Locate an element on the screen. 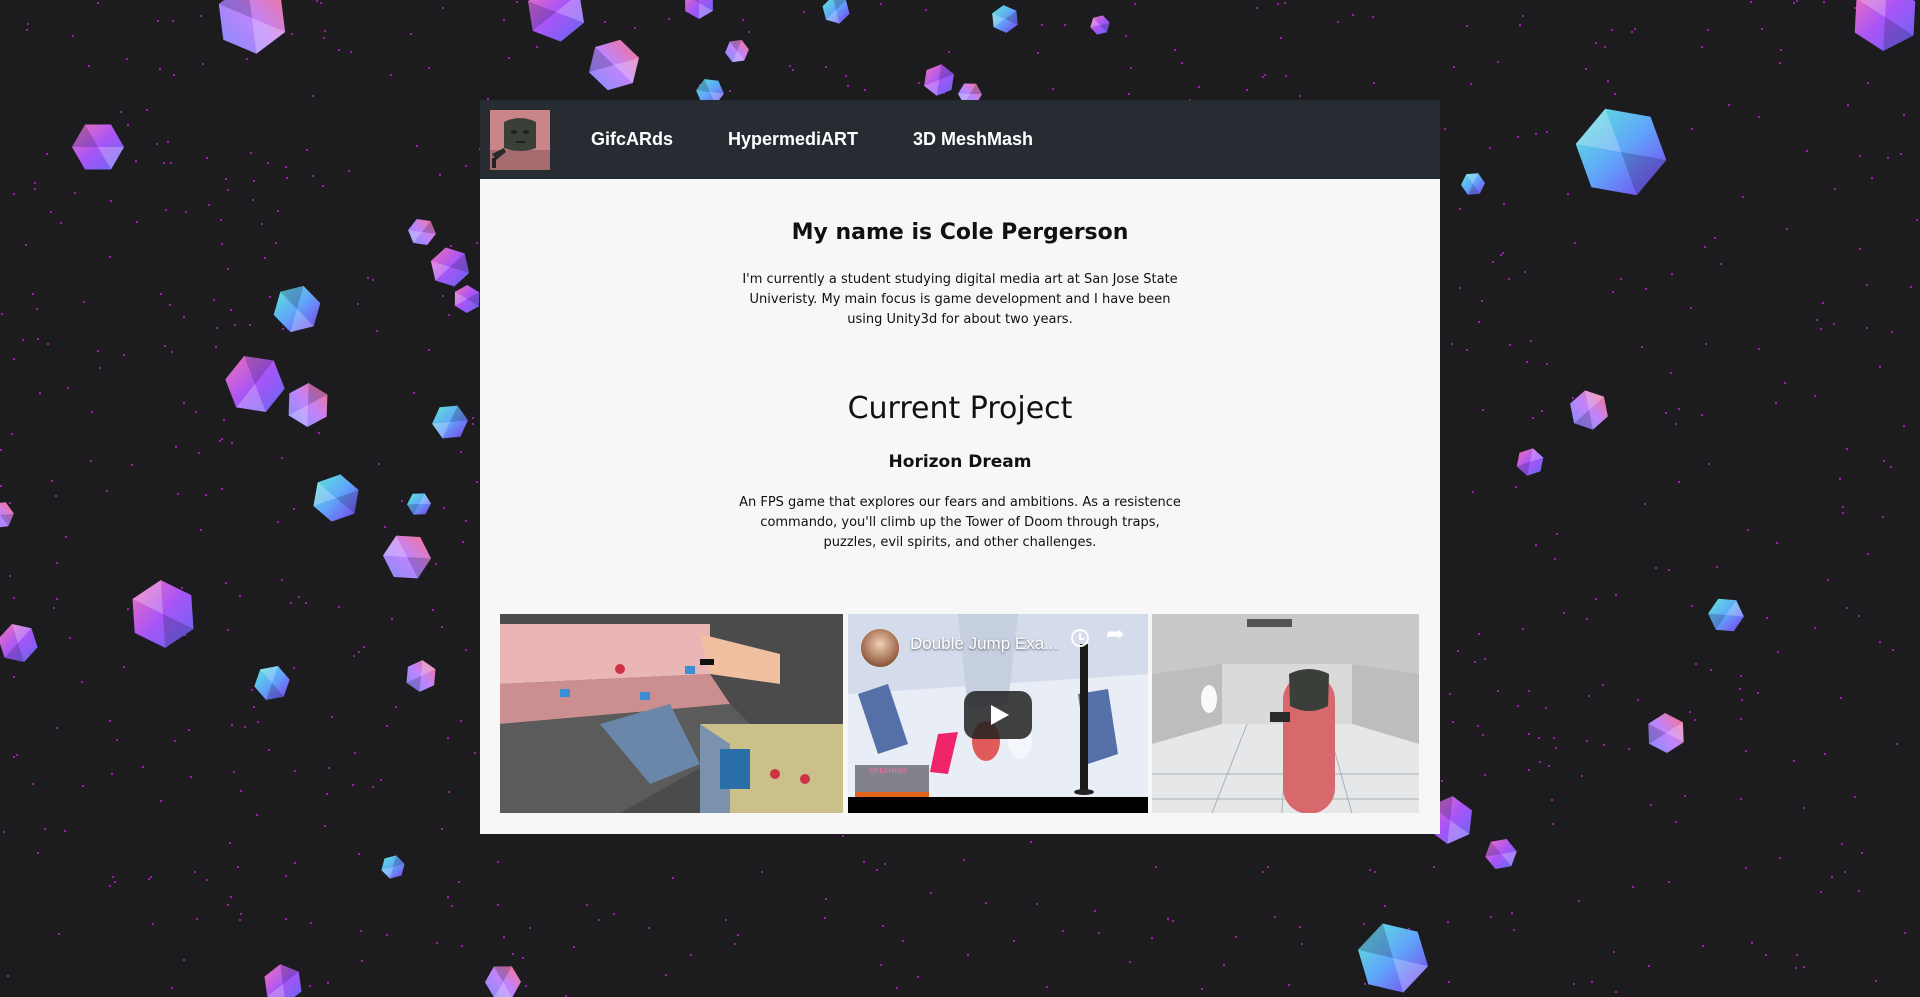 The width and height of the screenshot is (1920, 997). current-project-heading: Current Project is located at coordinates (960, 408).